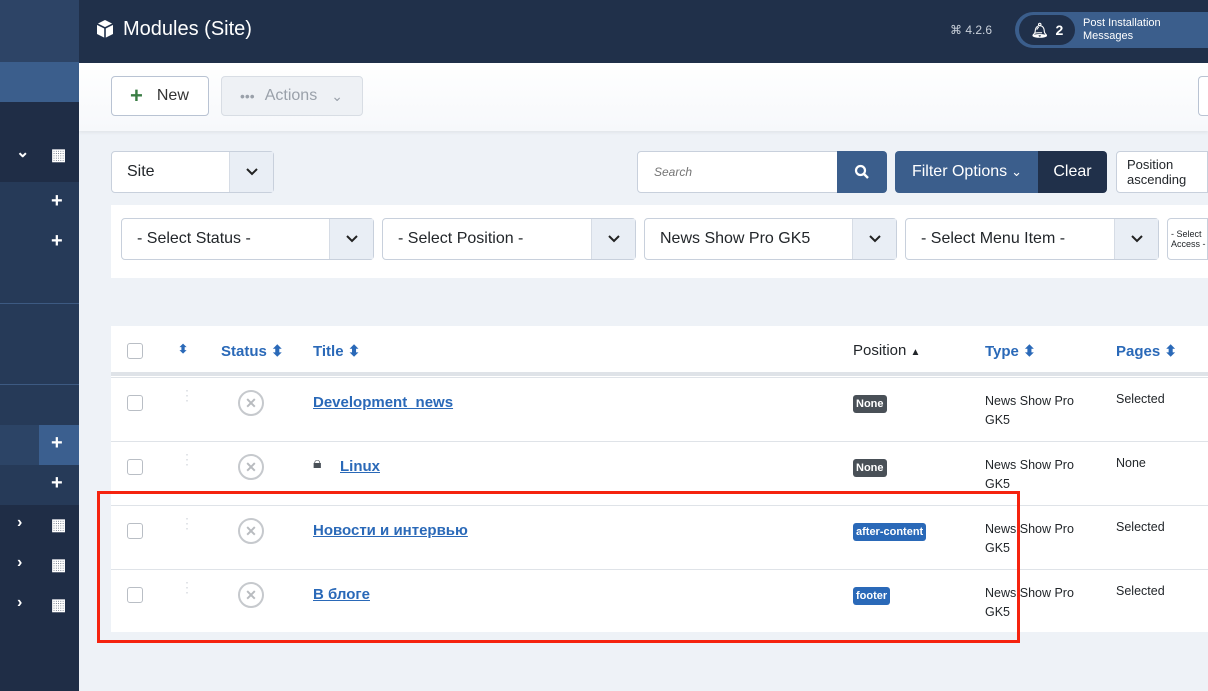 The width and height of the screenshot is (1208, 691). I want to click on module-title-link: В блоге, so click(341, 594).